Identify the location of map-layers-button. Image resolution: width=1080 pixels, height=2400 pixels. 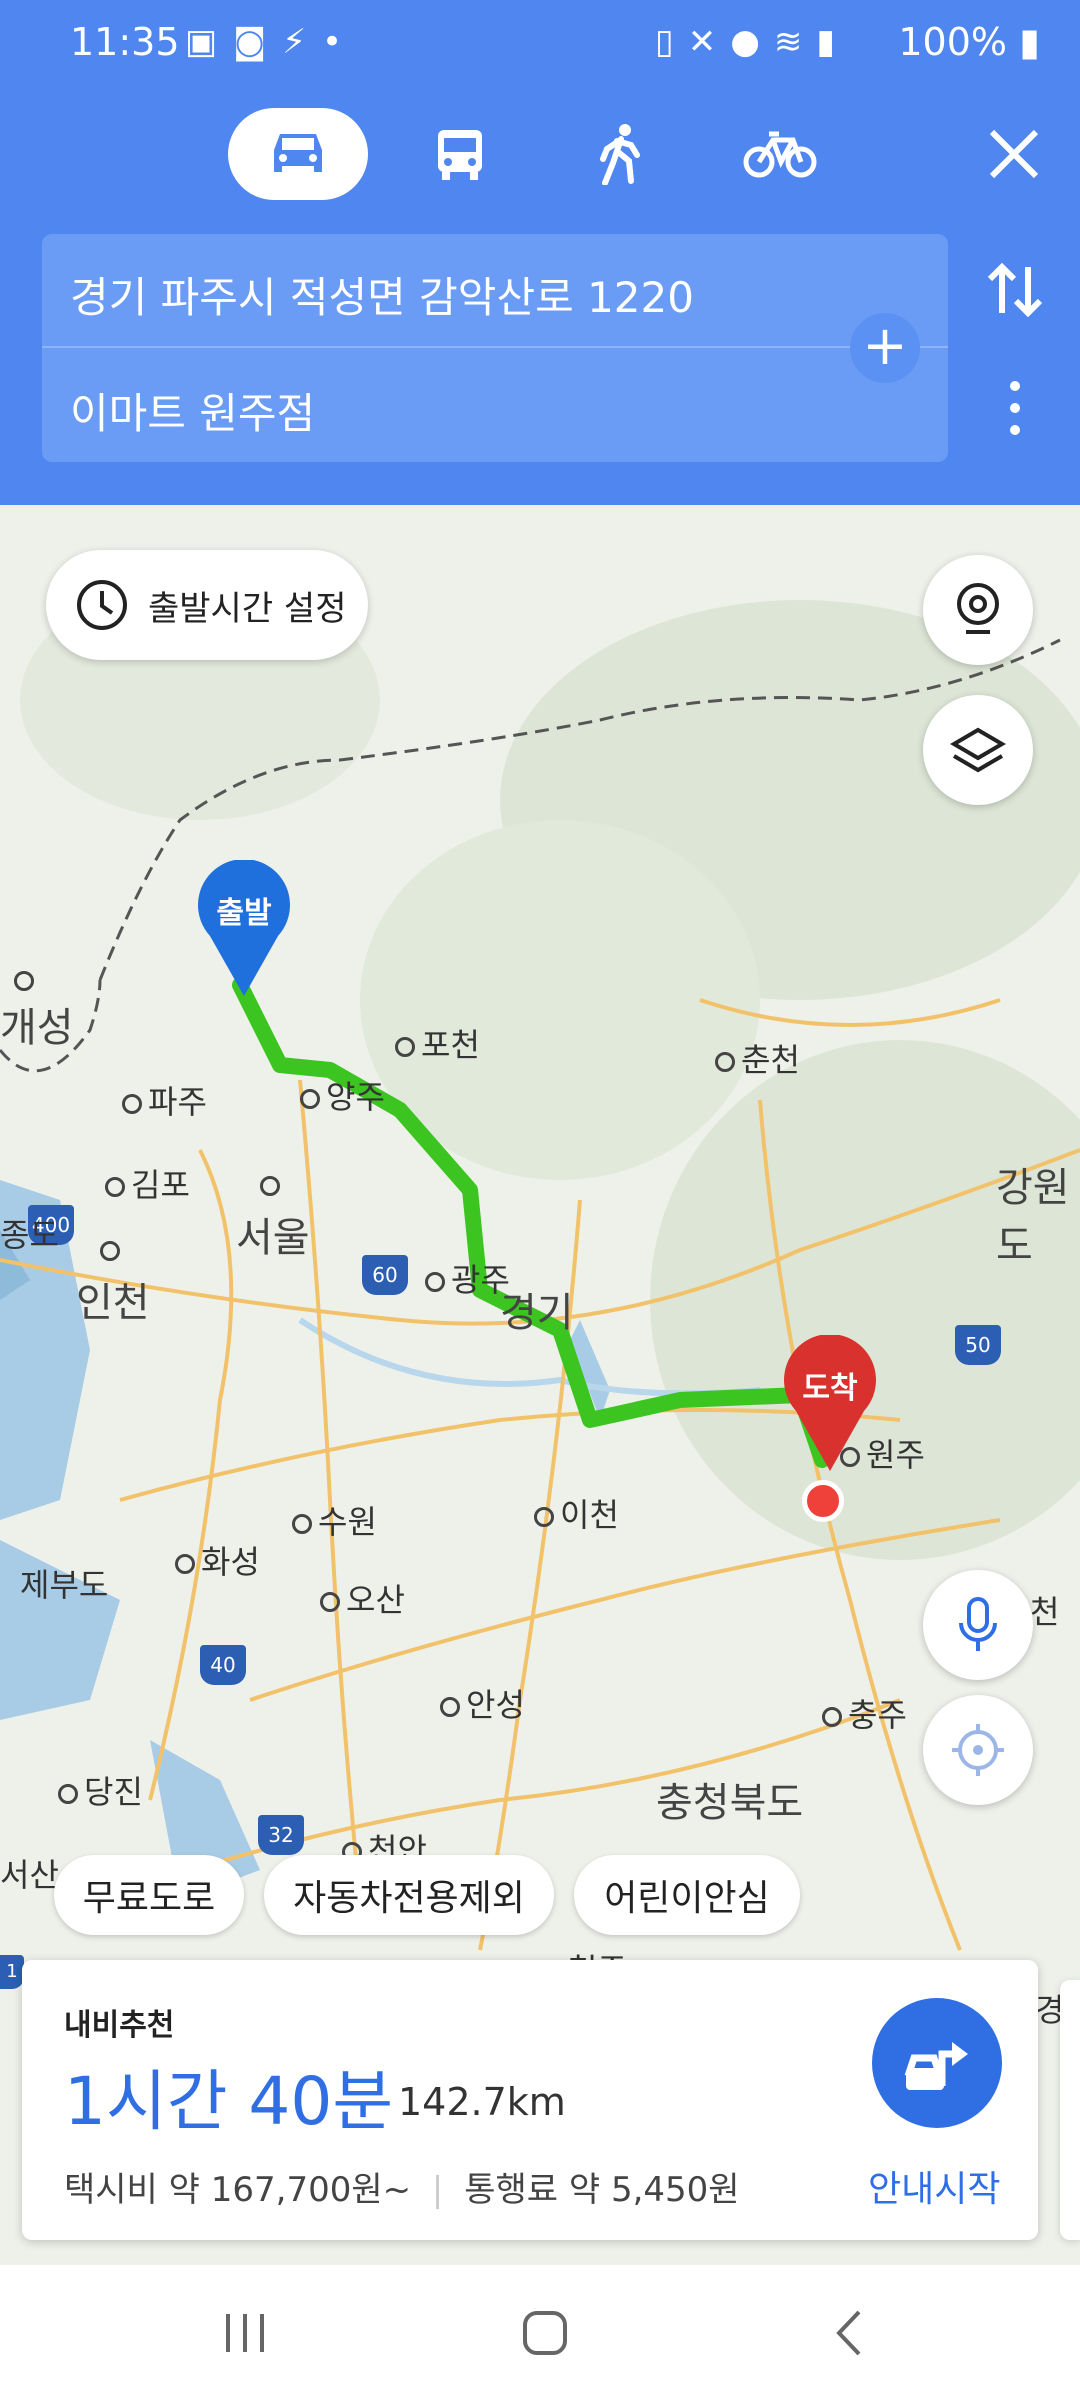
(978, 750).